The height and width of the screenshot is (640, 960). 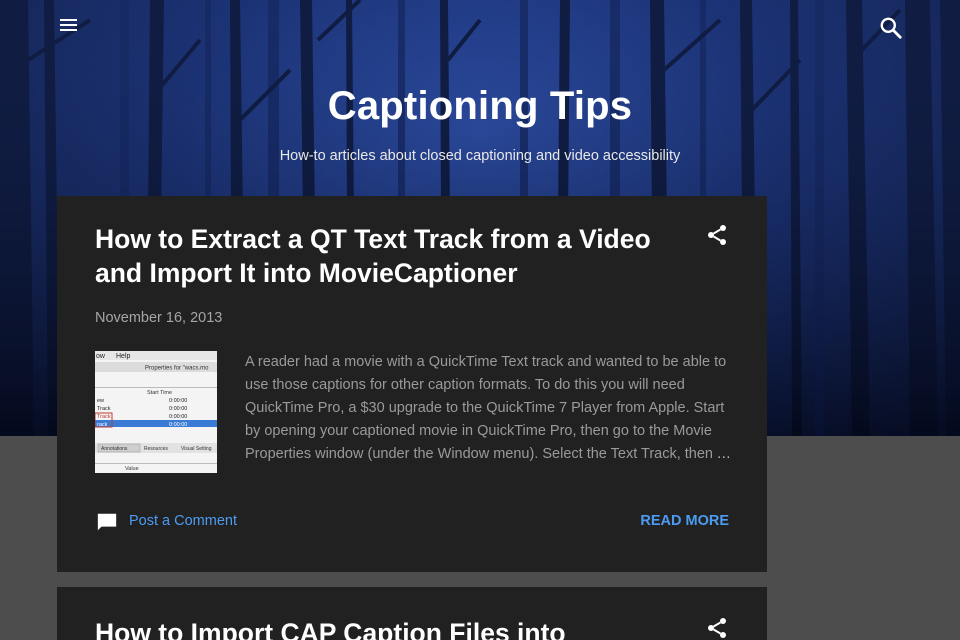 What do you see at coordinates (159, 393) in the screenshot?
I see `thumb-column-header: Start Time` at bounding box center [159, 393].